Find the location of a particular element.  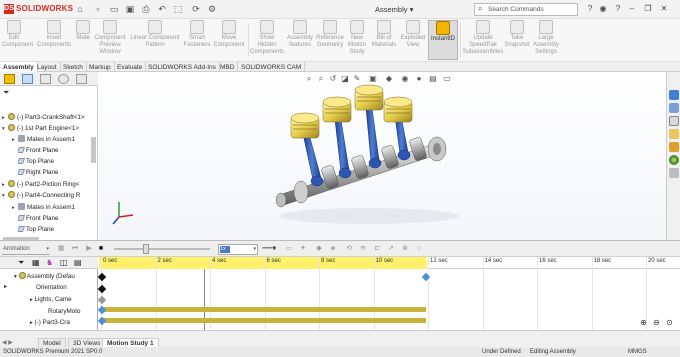

playback-mode-dropdown: 1x ▾ is located at coordinates (238, 249).